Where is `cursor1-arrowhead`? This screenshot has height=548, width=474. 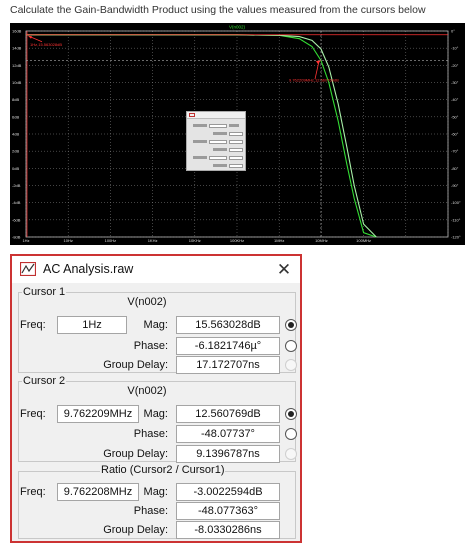
cursor1-arrowhead is located at coordinates (30, 37).